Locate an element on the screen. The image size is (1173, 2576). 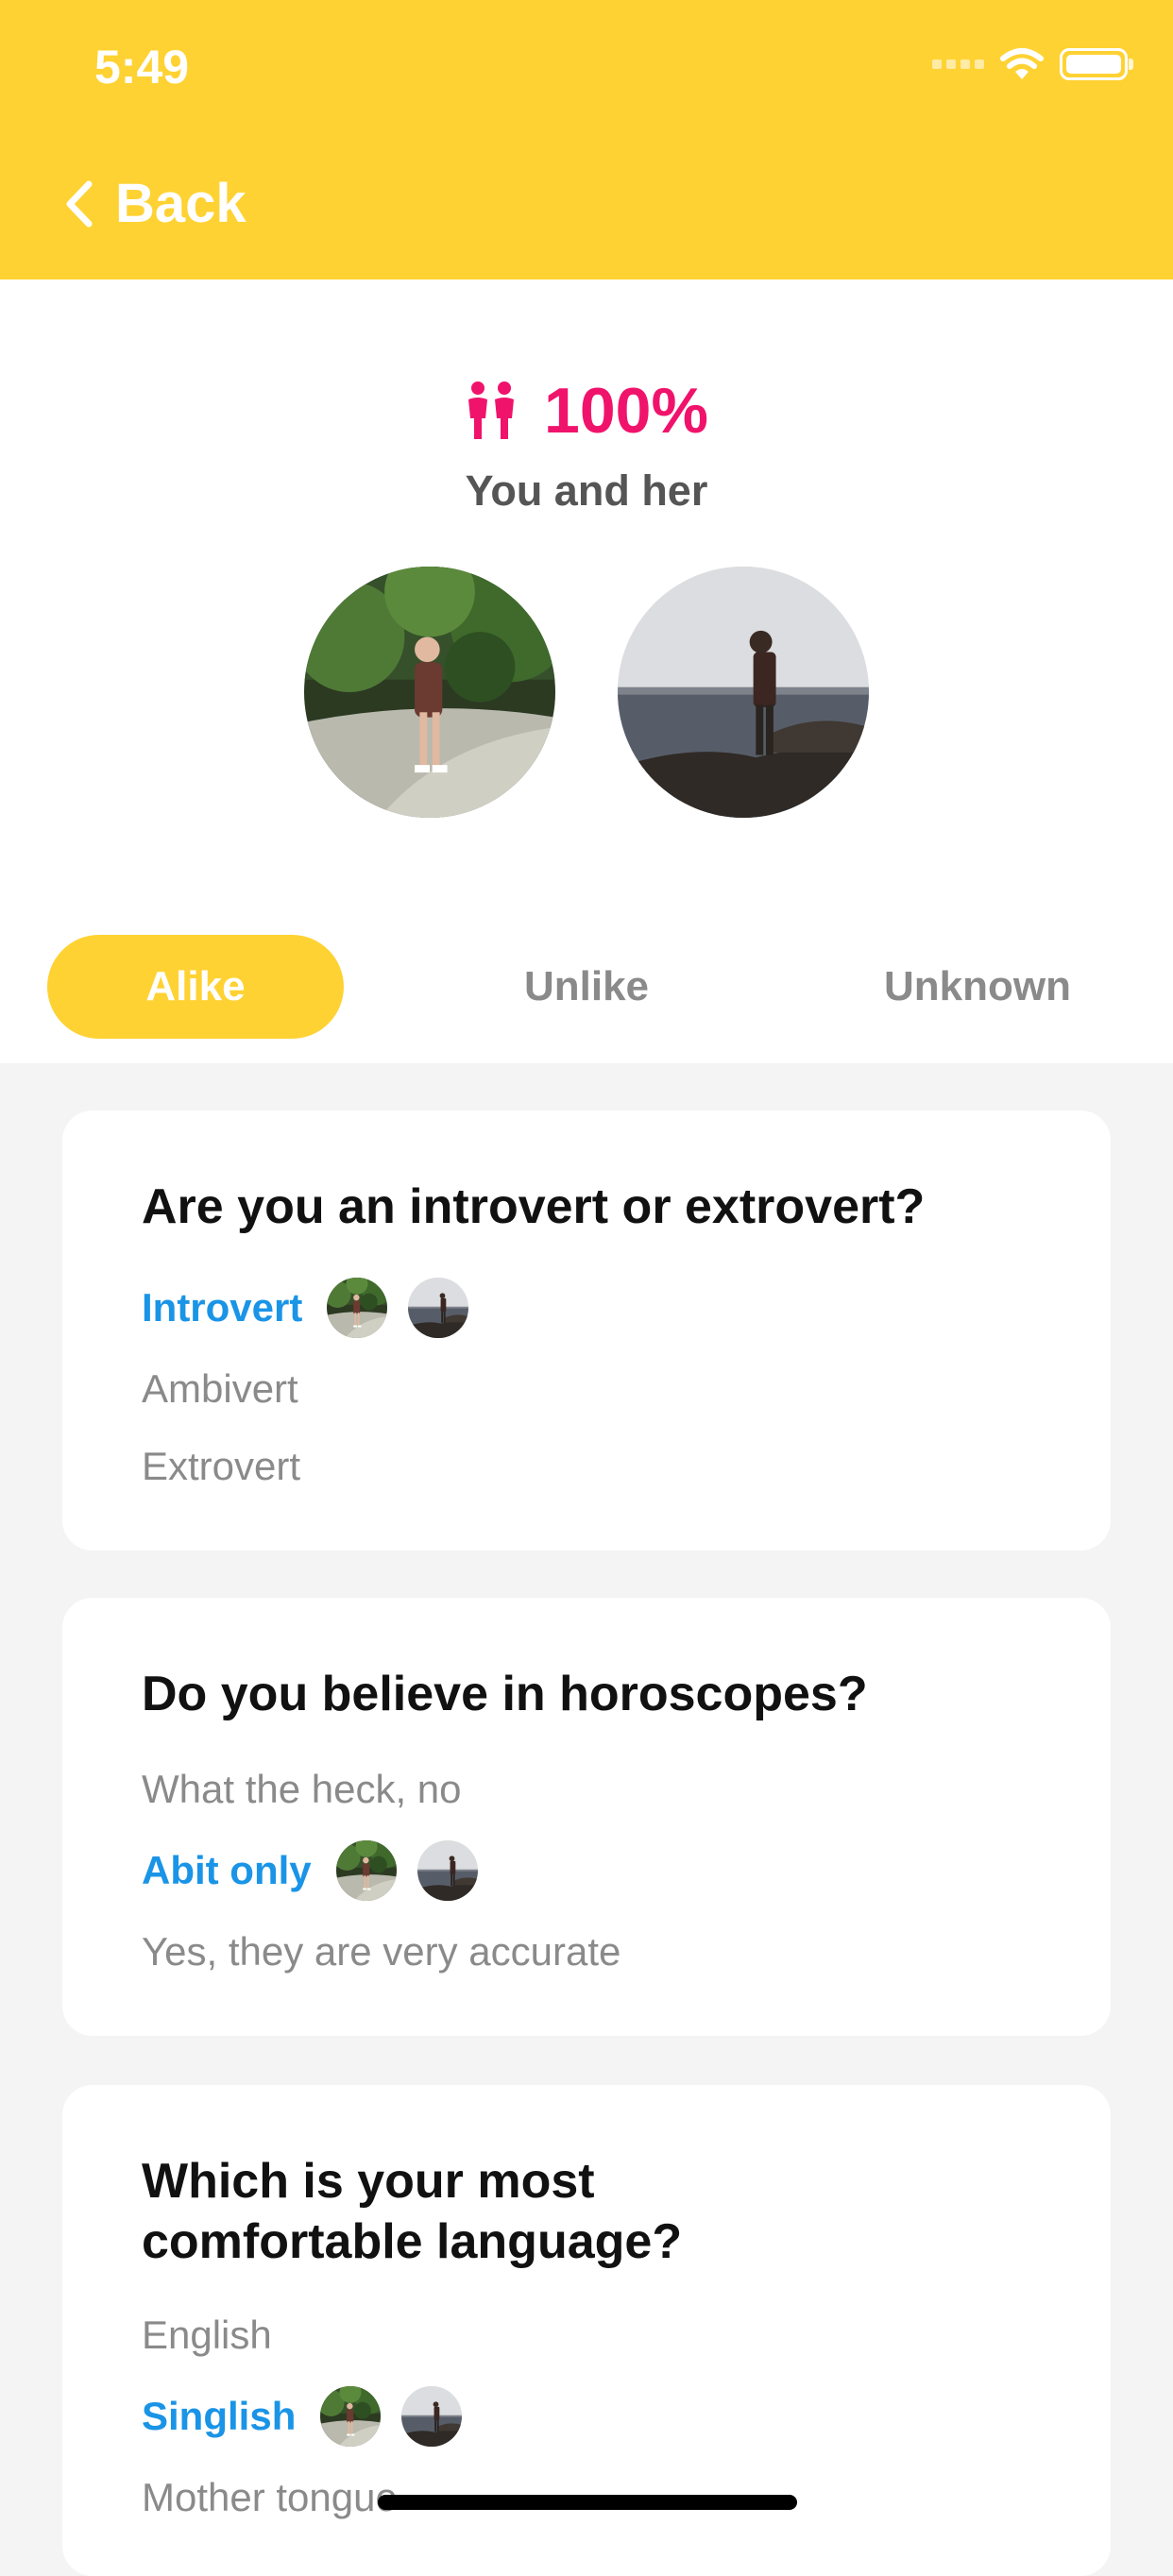
avatar-her is located at coordinates (429, 692).